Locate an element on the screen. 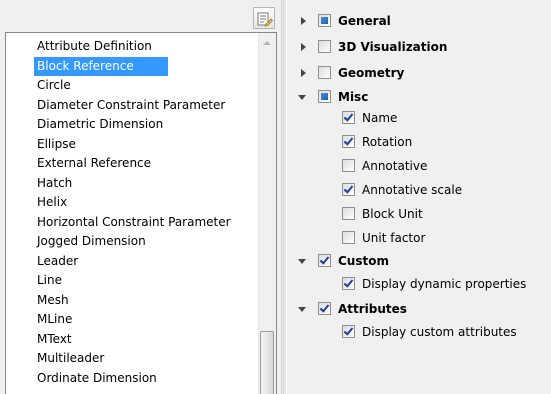 Image resolution: width=551 pixels, height=394 pixels. list-item: Horizontal Constraint Parameter is located at coordinates (133, 223).